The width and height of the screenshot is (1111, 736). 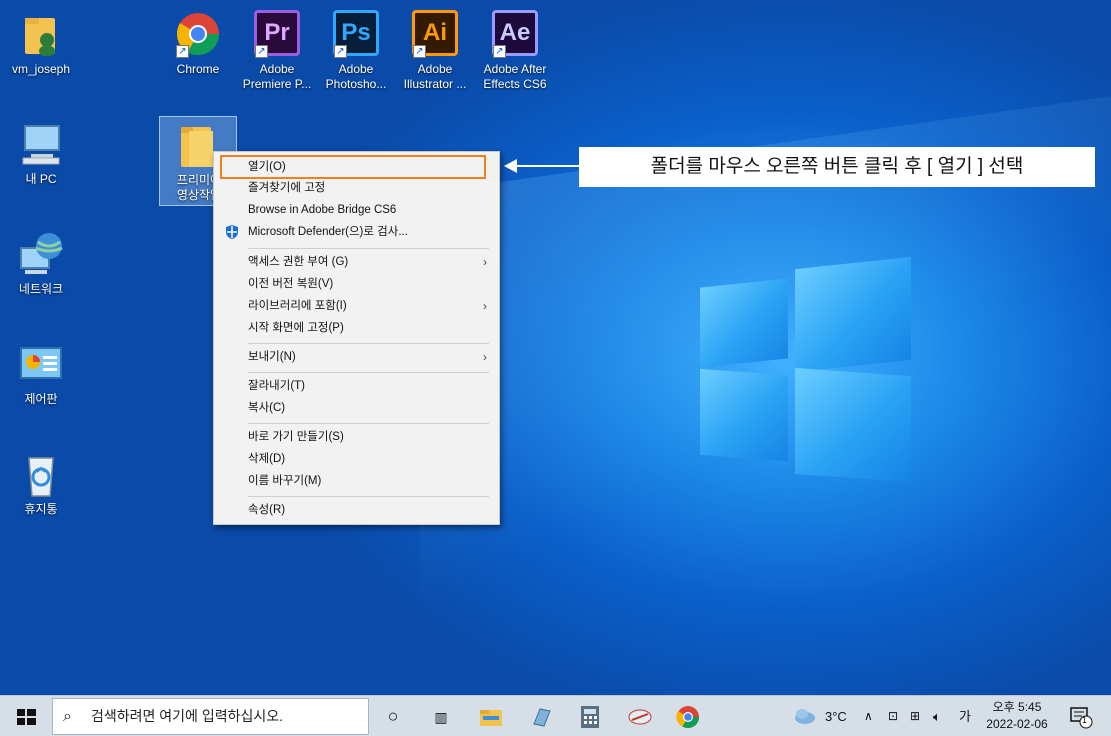 I want to click on callout-arrow-icon, so click(x=510, y=166).